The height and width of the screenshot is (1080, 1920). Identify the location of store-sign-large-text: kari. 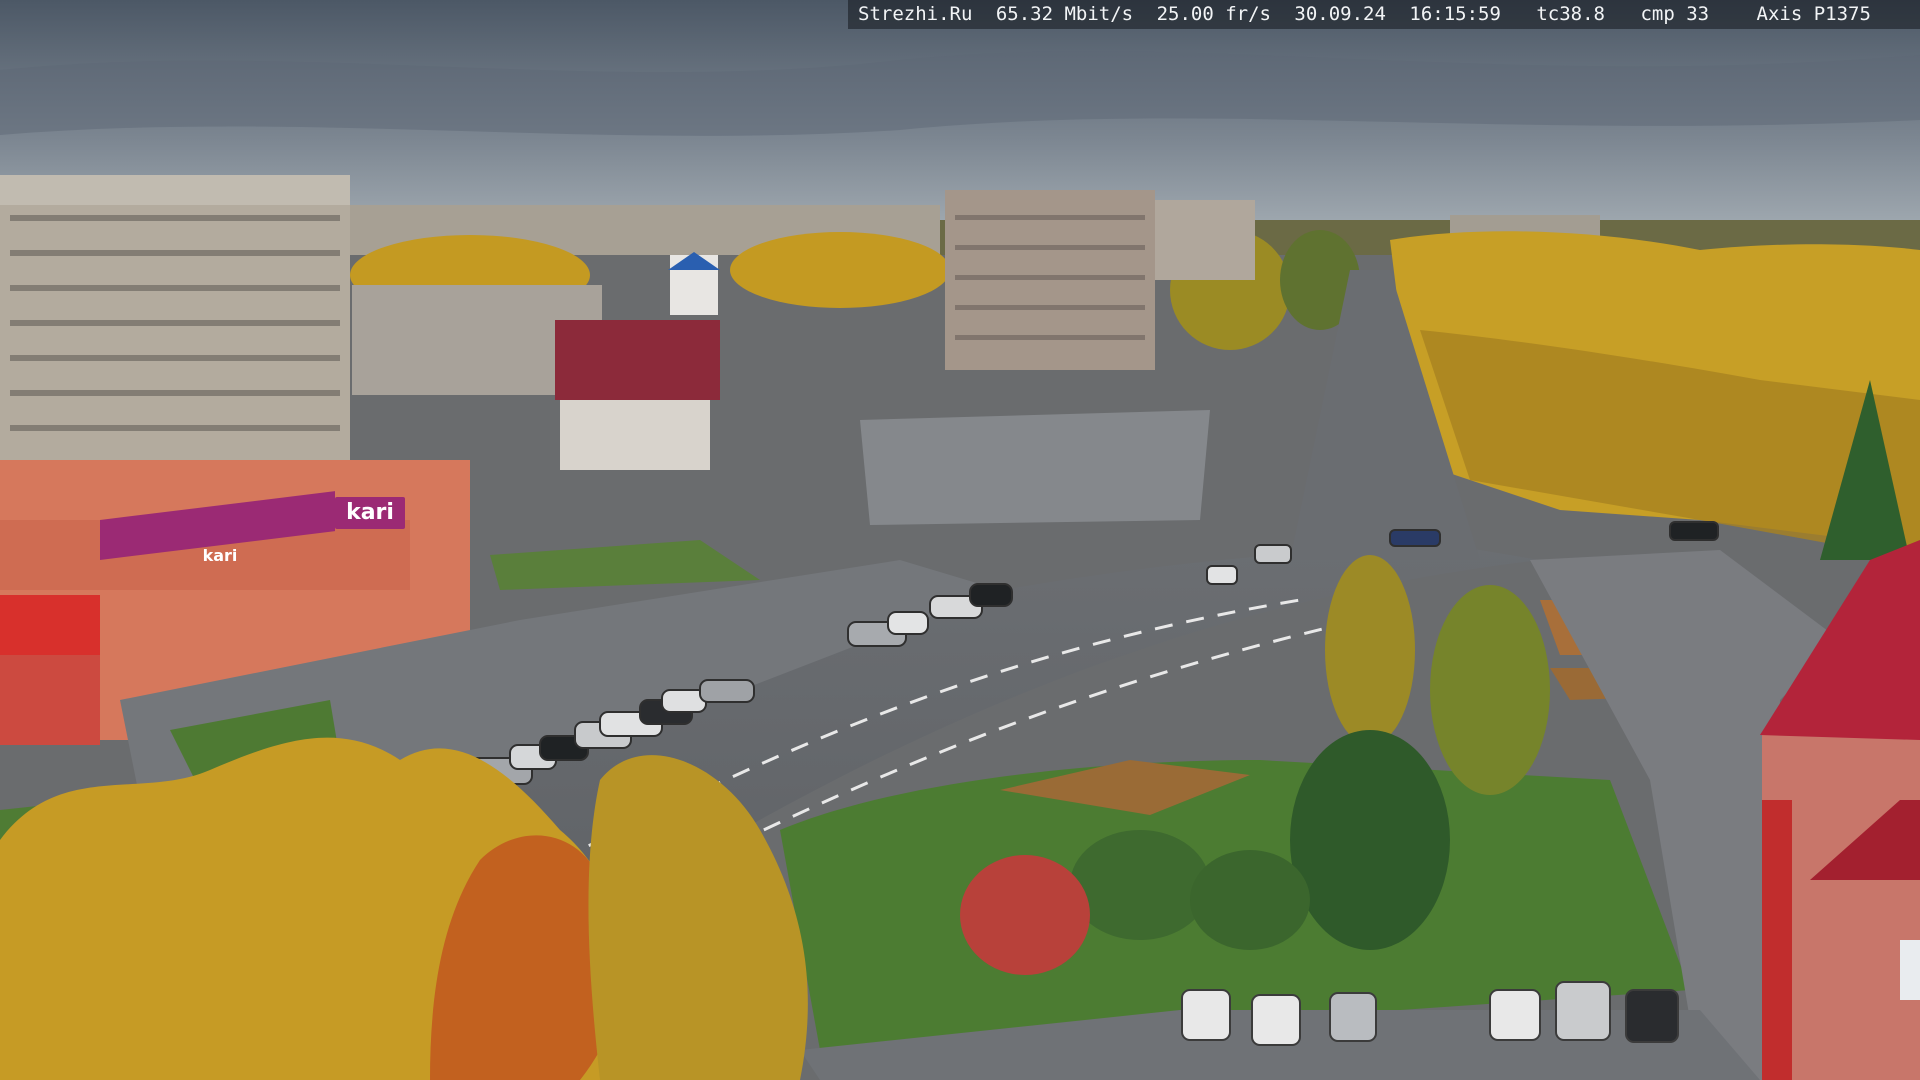
(370, 512).